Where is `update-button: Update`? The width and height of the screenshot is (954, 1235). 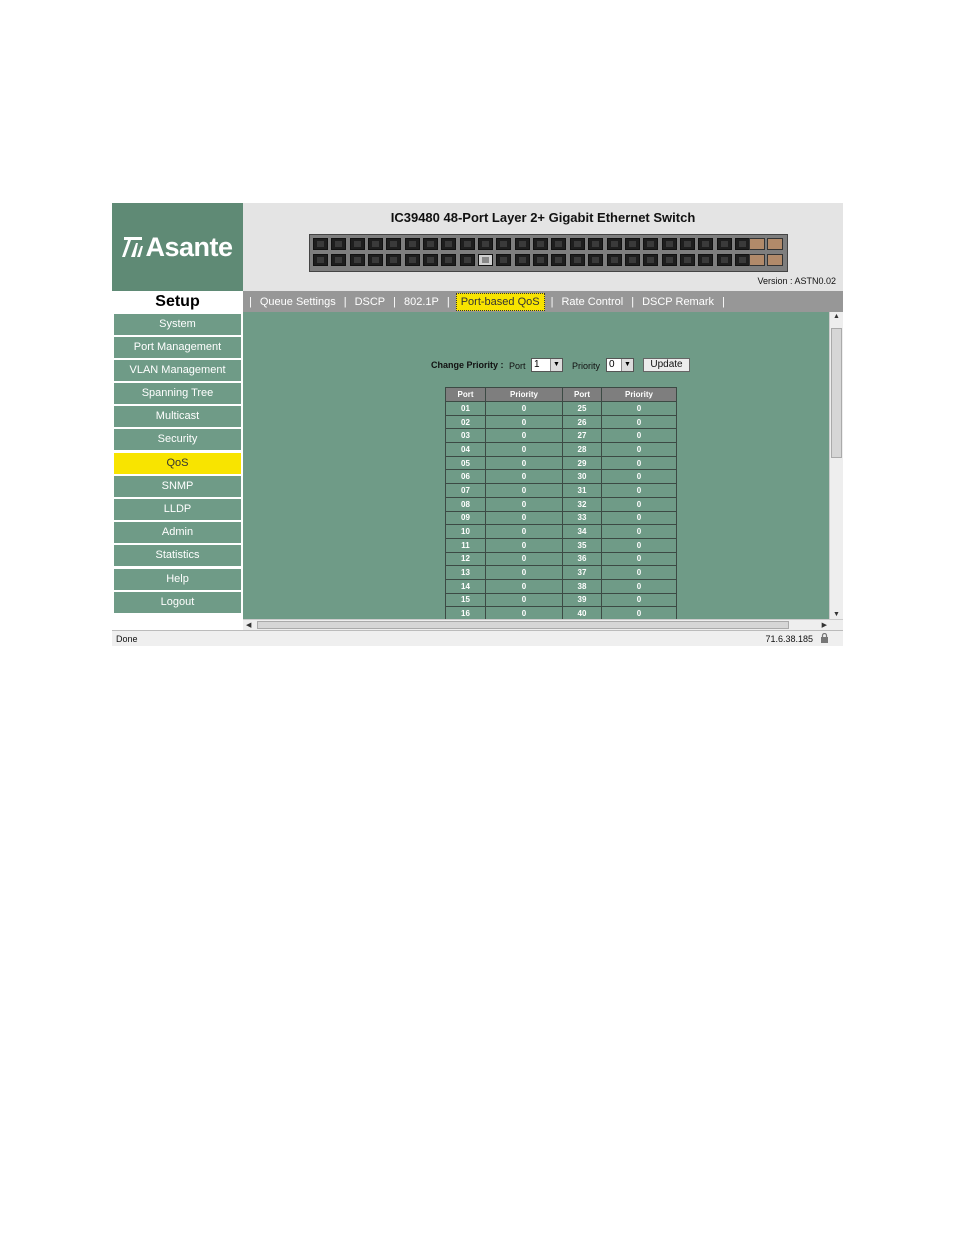 update-button: Update is located at coordinates (666, 365).